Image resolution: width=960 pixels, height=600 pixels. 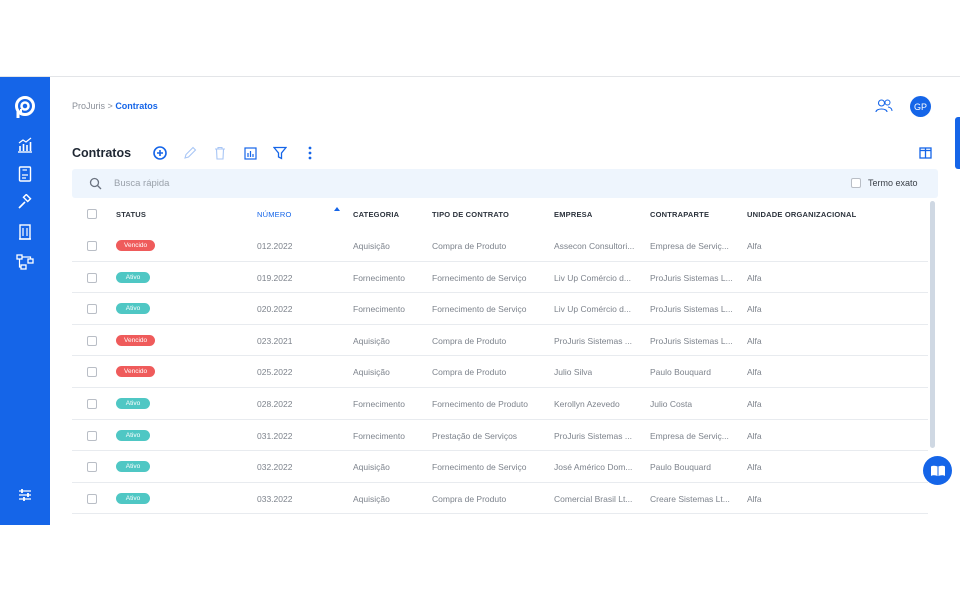 What do you see at coordinates (280, 153) in the screenshot?
I see `filter-icon` at bounding box center [280, 153].